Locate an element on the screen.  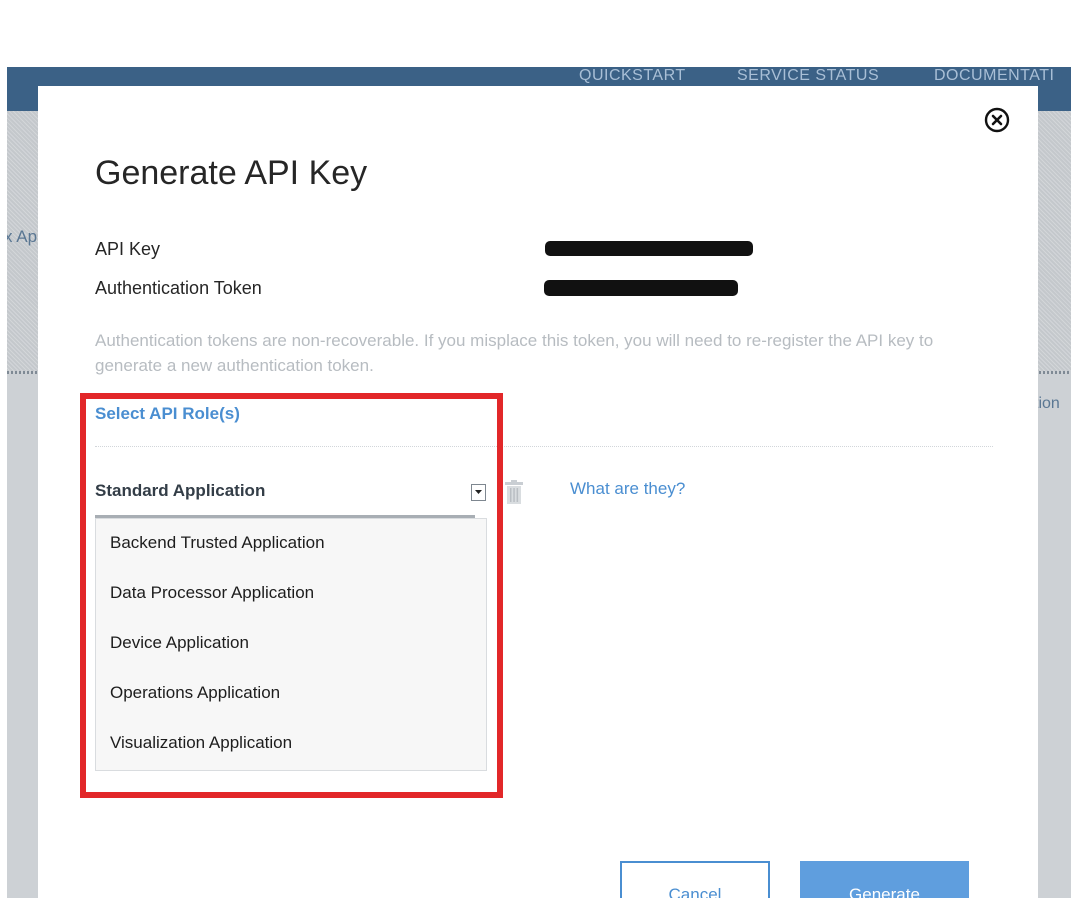
dialog-title: Generate API Key is located at coordinates (231, 173).